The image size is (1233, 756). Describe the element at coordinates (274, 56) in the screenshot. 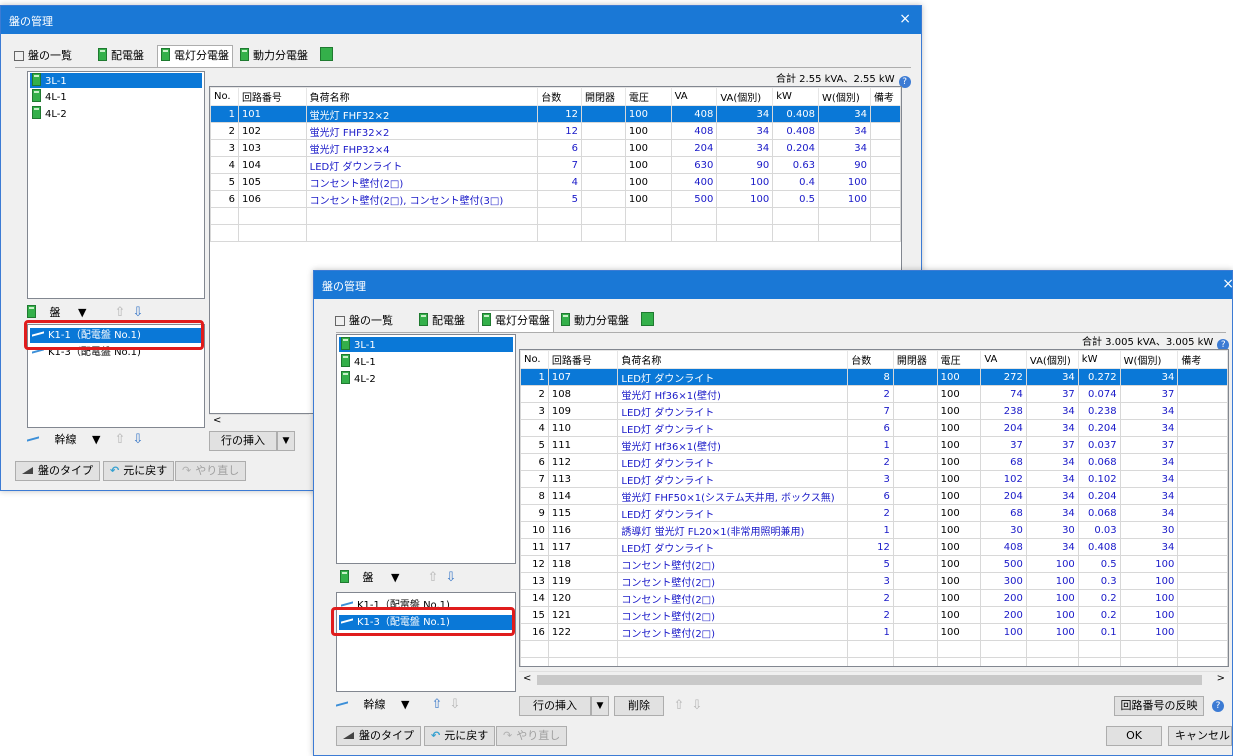

I see `tab-power: 動力分電盤` at that location.